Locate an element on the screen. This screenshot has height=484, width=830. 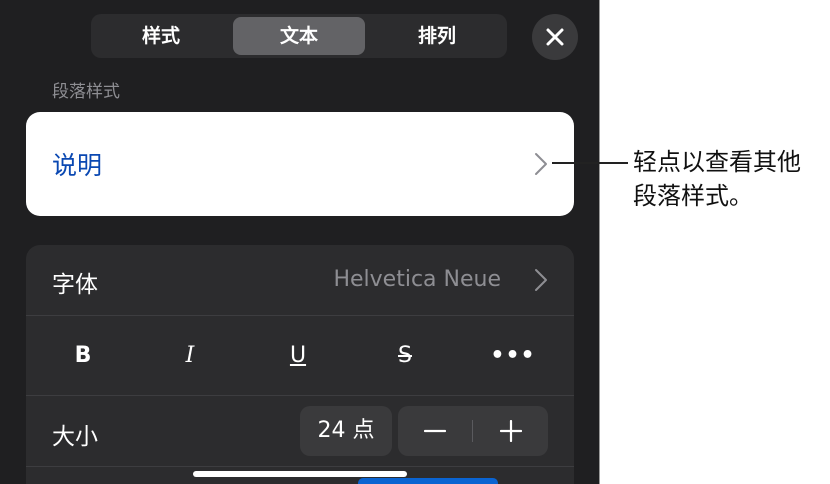
font-value: Helvetica Neue is located at coordinates (417, 279).